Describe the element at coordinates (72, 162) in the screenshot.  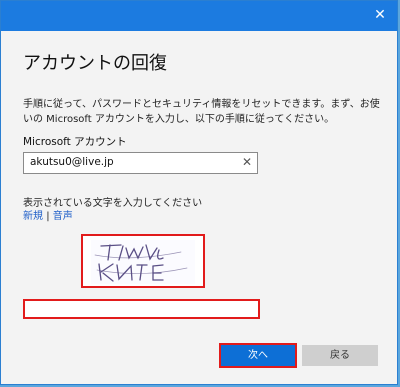
I see `email-value: akutsu0@live.jp` at that location.